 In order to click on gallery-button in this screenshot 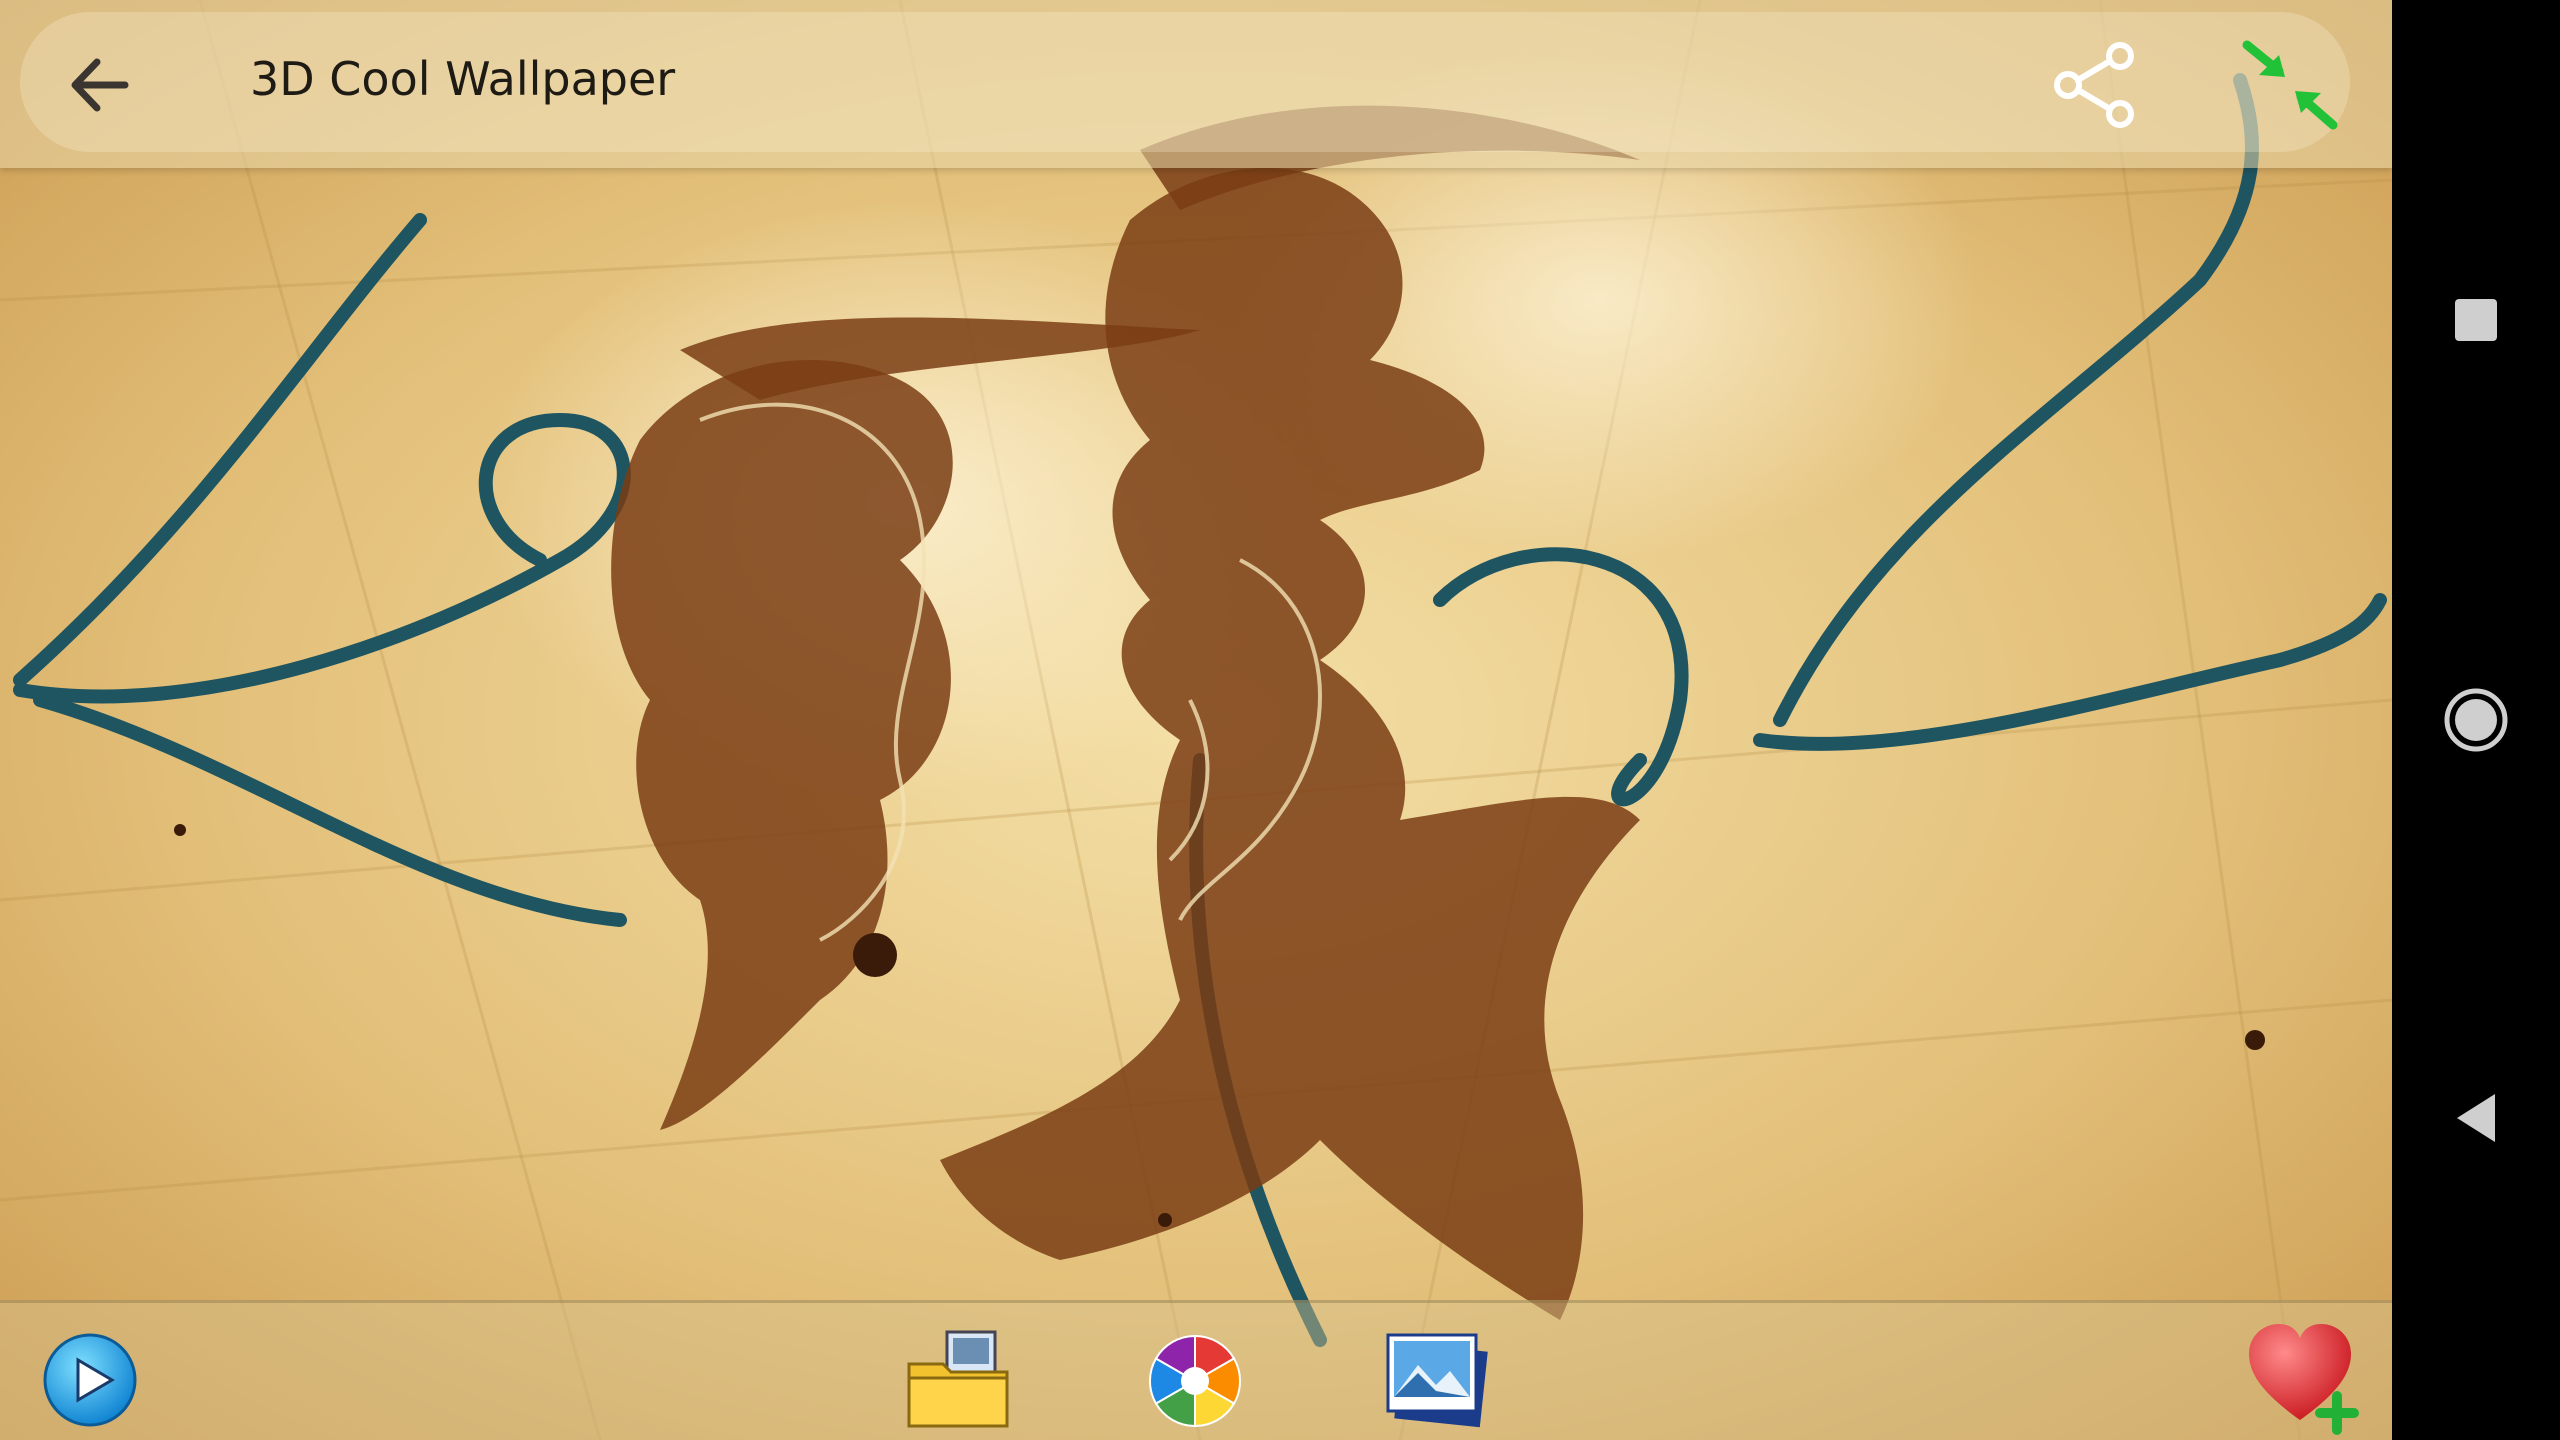, I will do `click(1435, 1380)`.